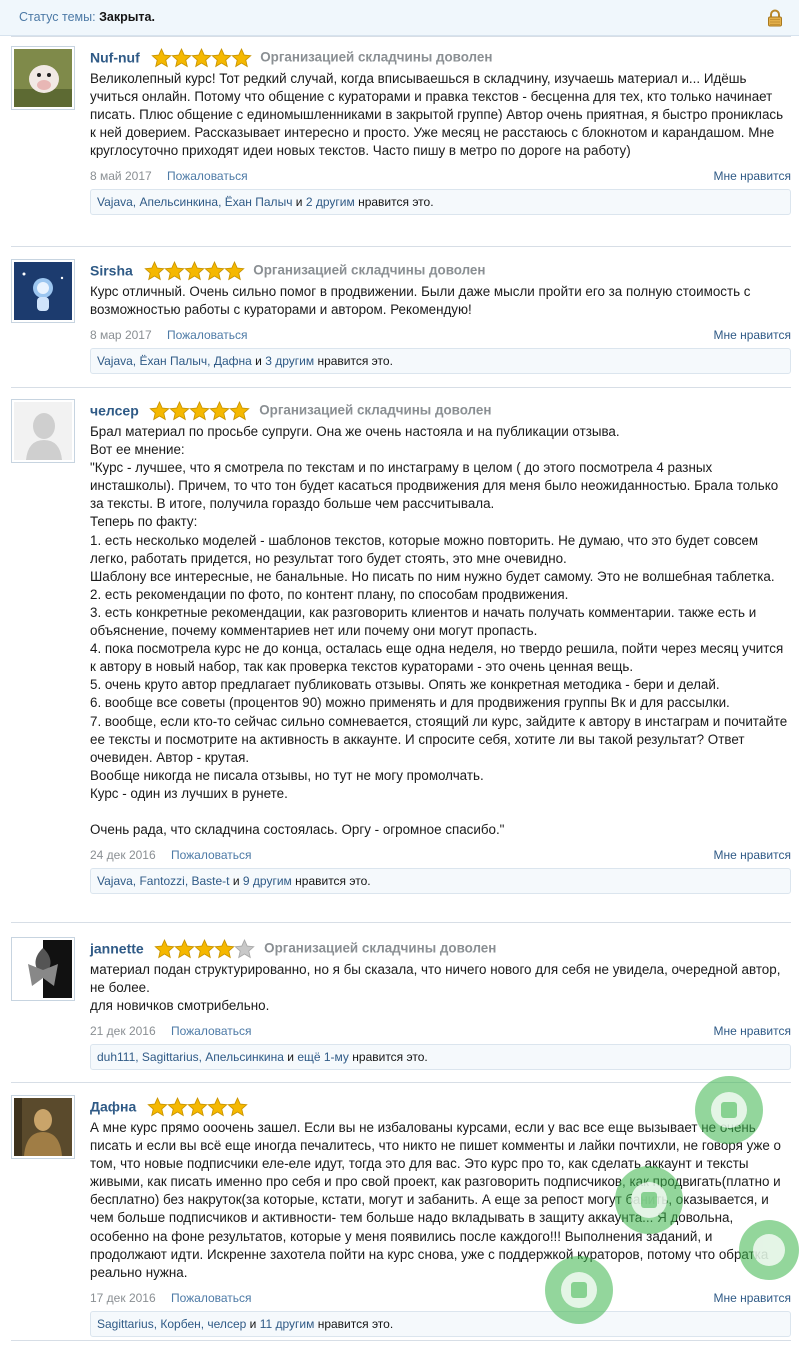 This screenshot has height=1349, width=799. I want to click on thread-status-bar: Статус темы: Закрыта., so click(399, 18).